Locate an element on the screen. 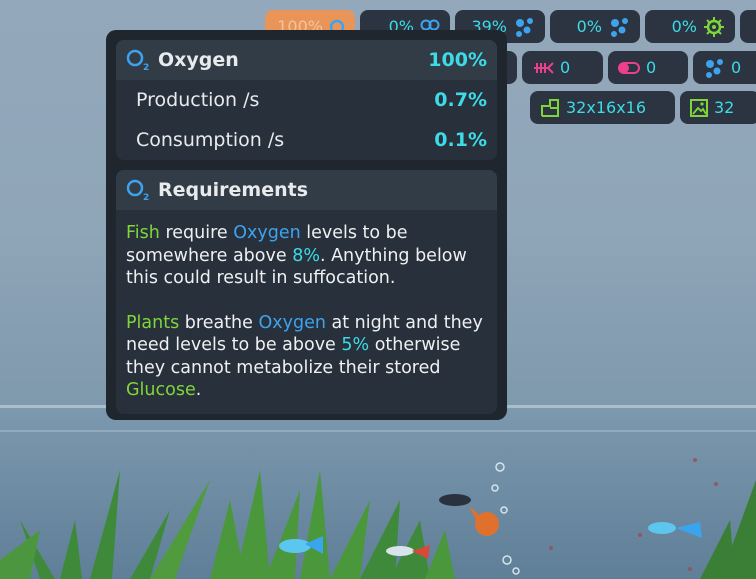 The width and height of the screenshot is (756, 579). requirements-title: Requirements is located at coordinates (233, 190).